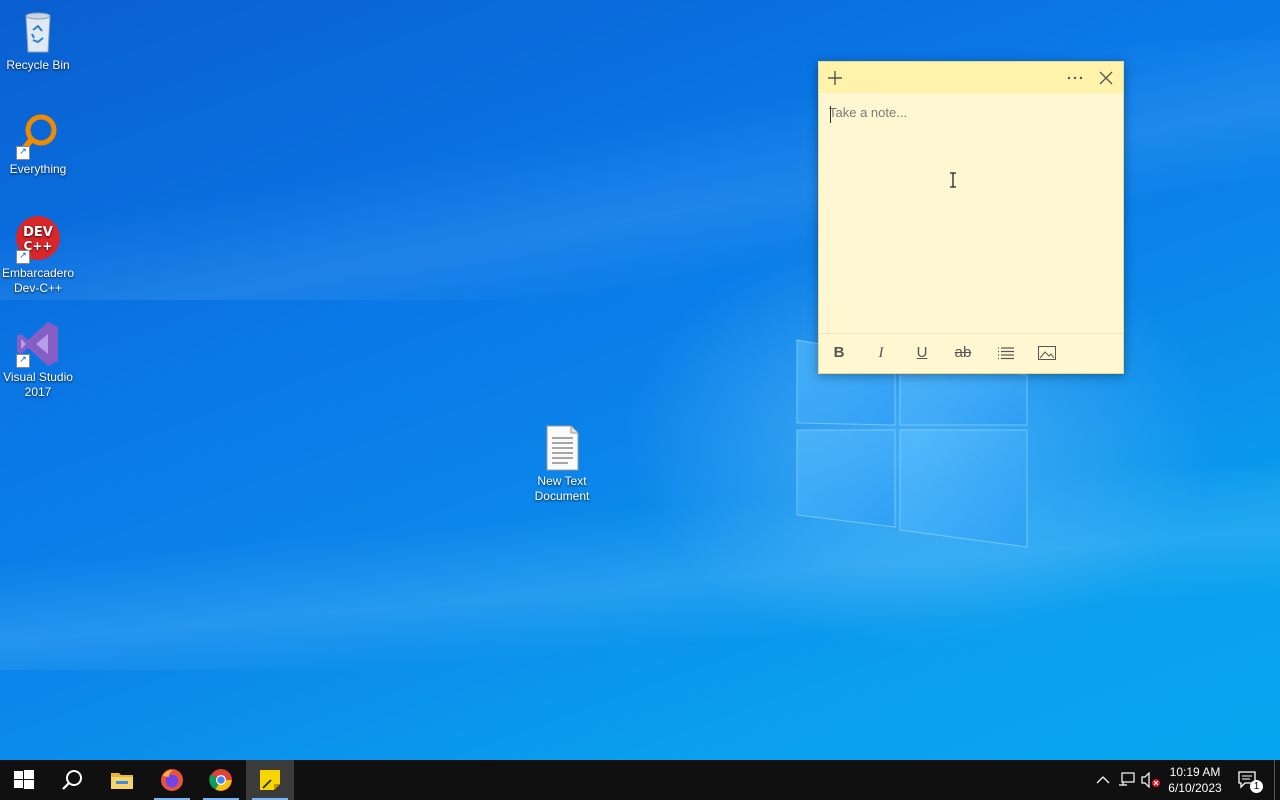  Describe the element at coordinates (1195, 772) in the screenshot. I see `clock-time: 10:19 AM` at that location.